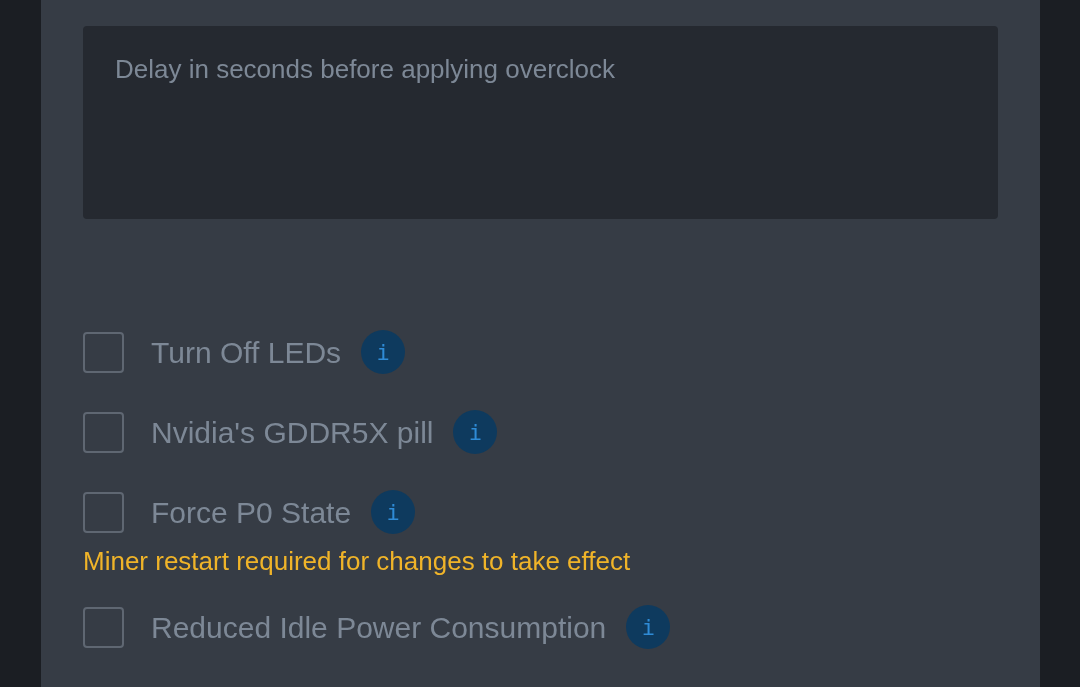 This screenshot has height=687, width=1080. What do you see at coordinates (379, 627) in the screenshot?
I see `option-label: Reduced Idle Power Consumption` at bounding box center [379, 627].